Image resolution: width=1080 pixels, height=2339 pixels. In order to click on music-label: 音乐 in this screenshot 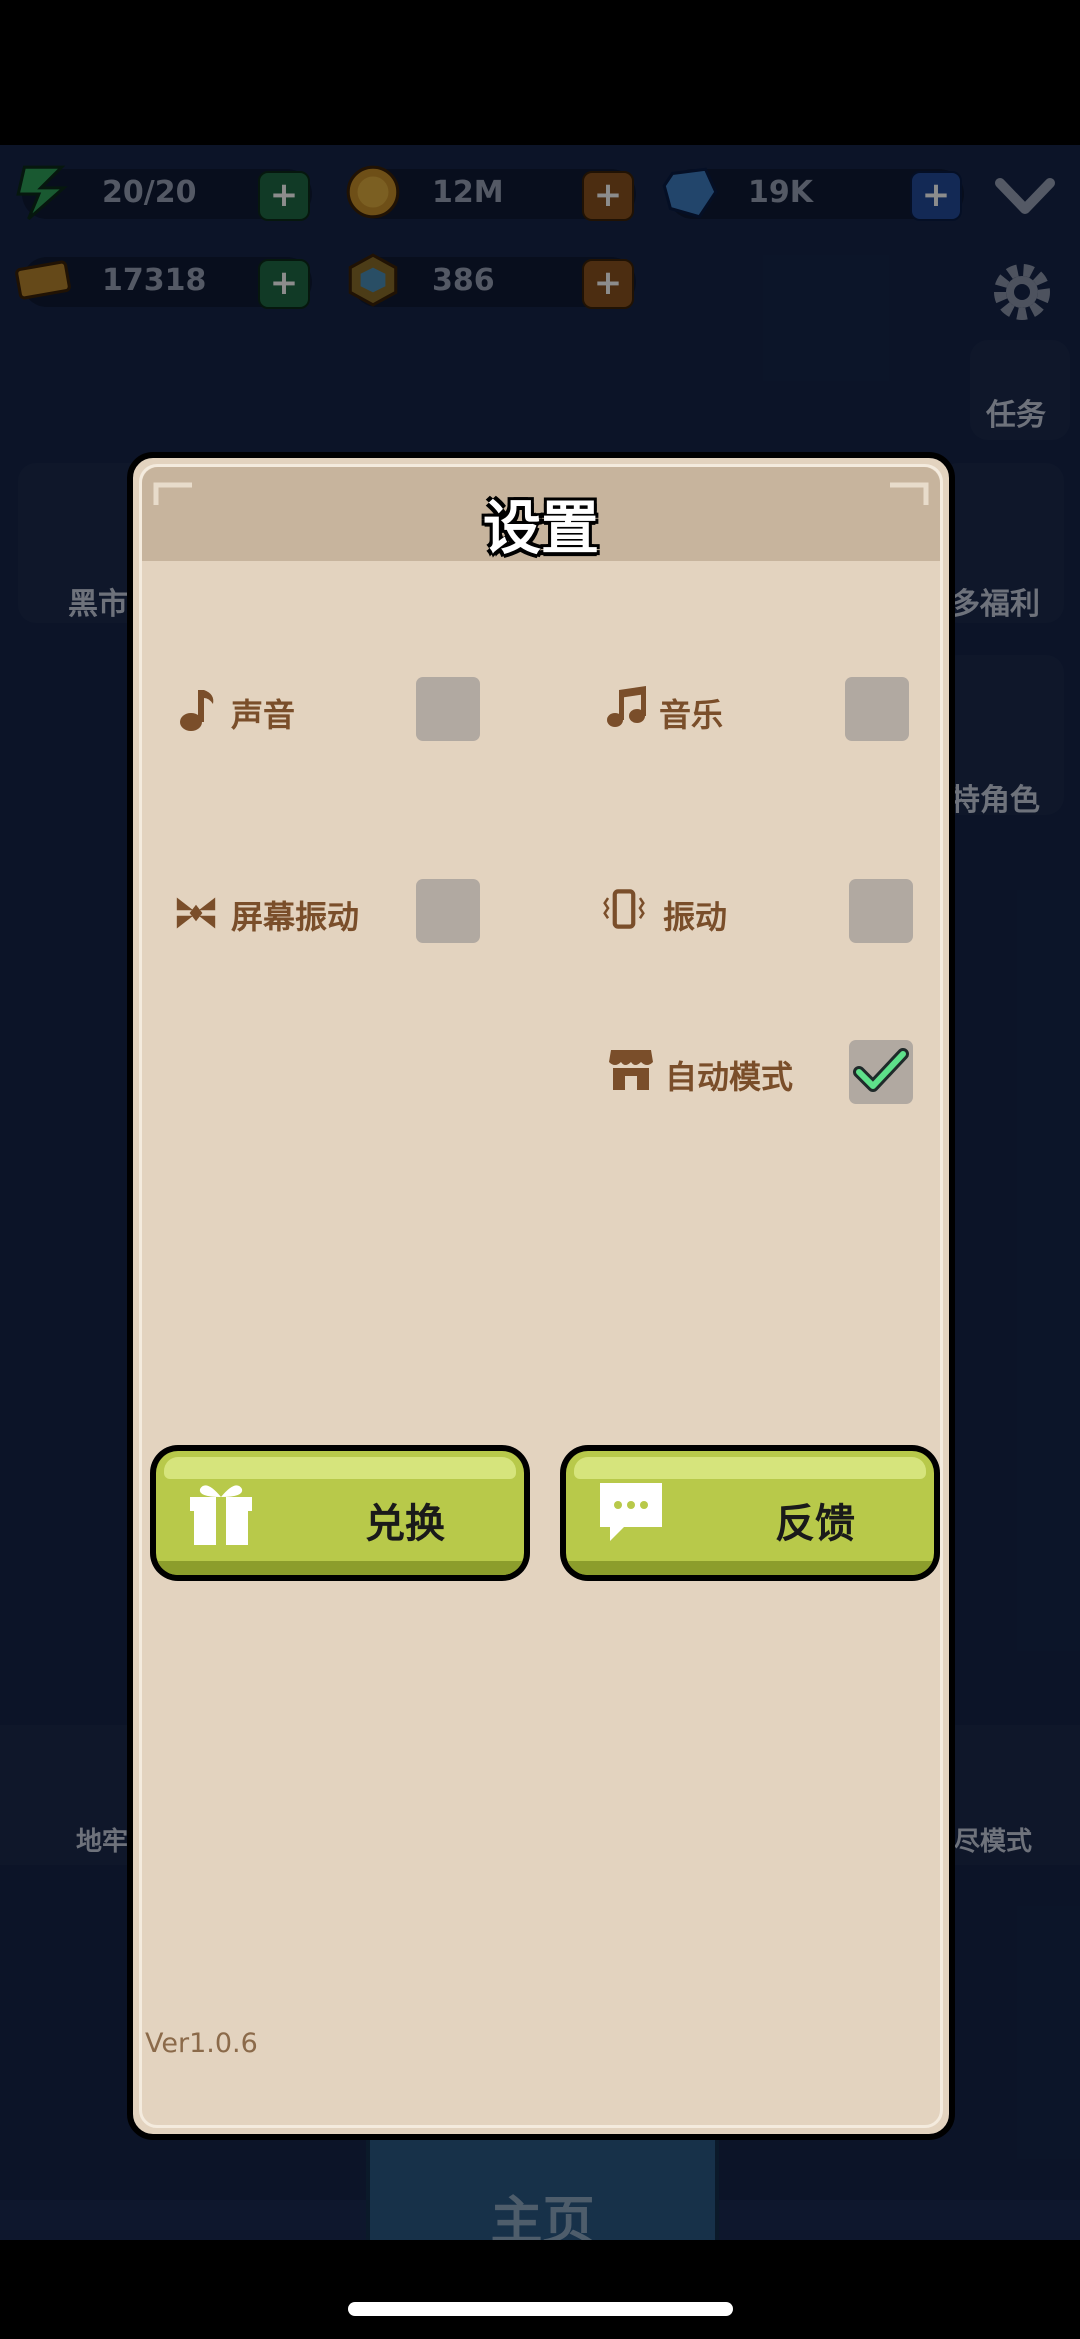, I will do `click(691, 715)`.